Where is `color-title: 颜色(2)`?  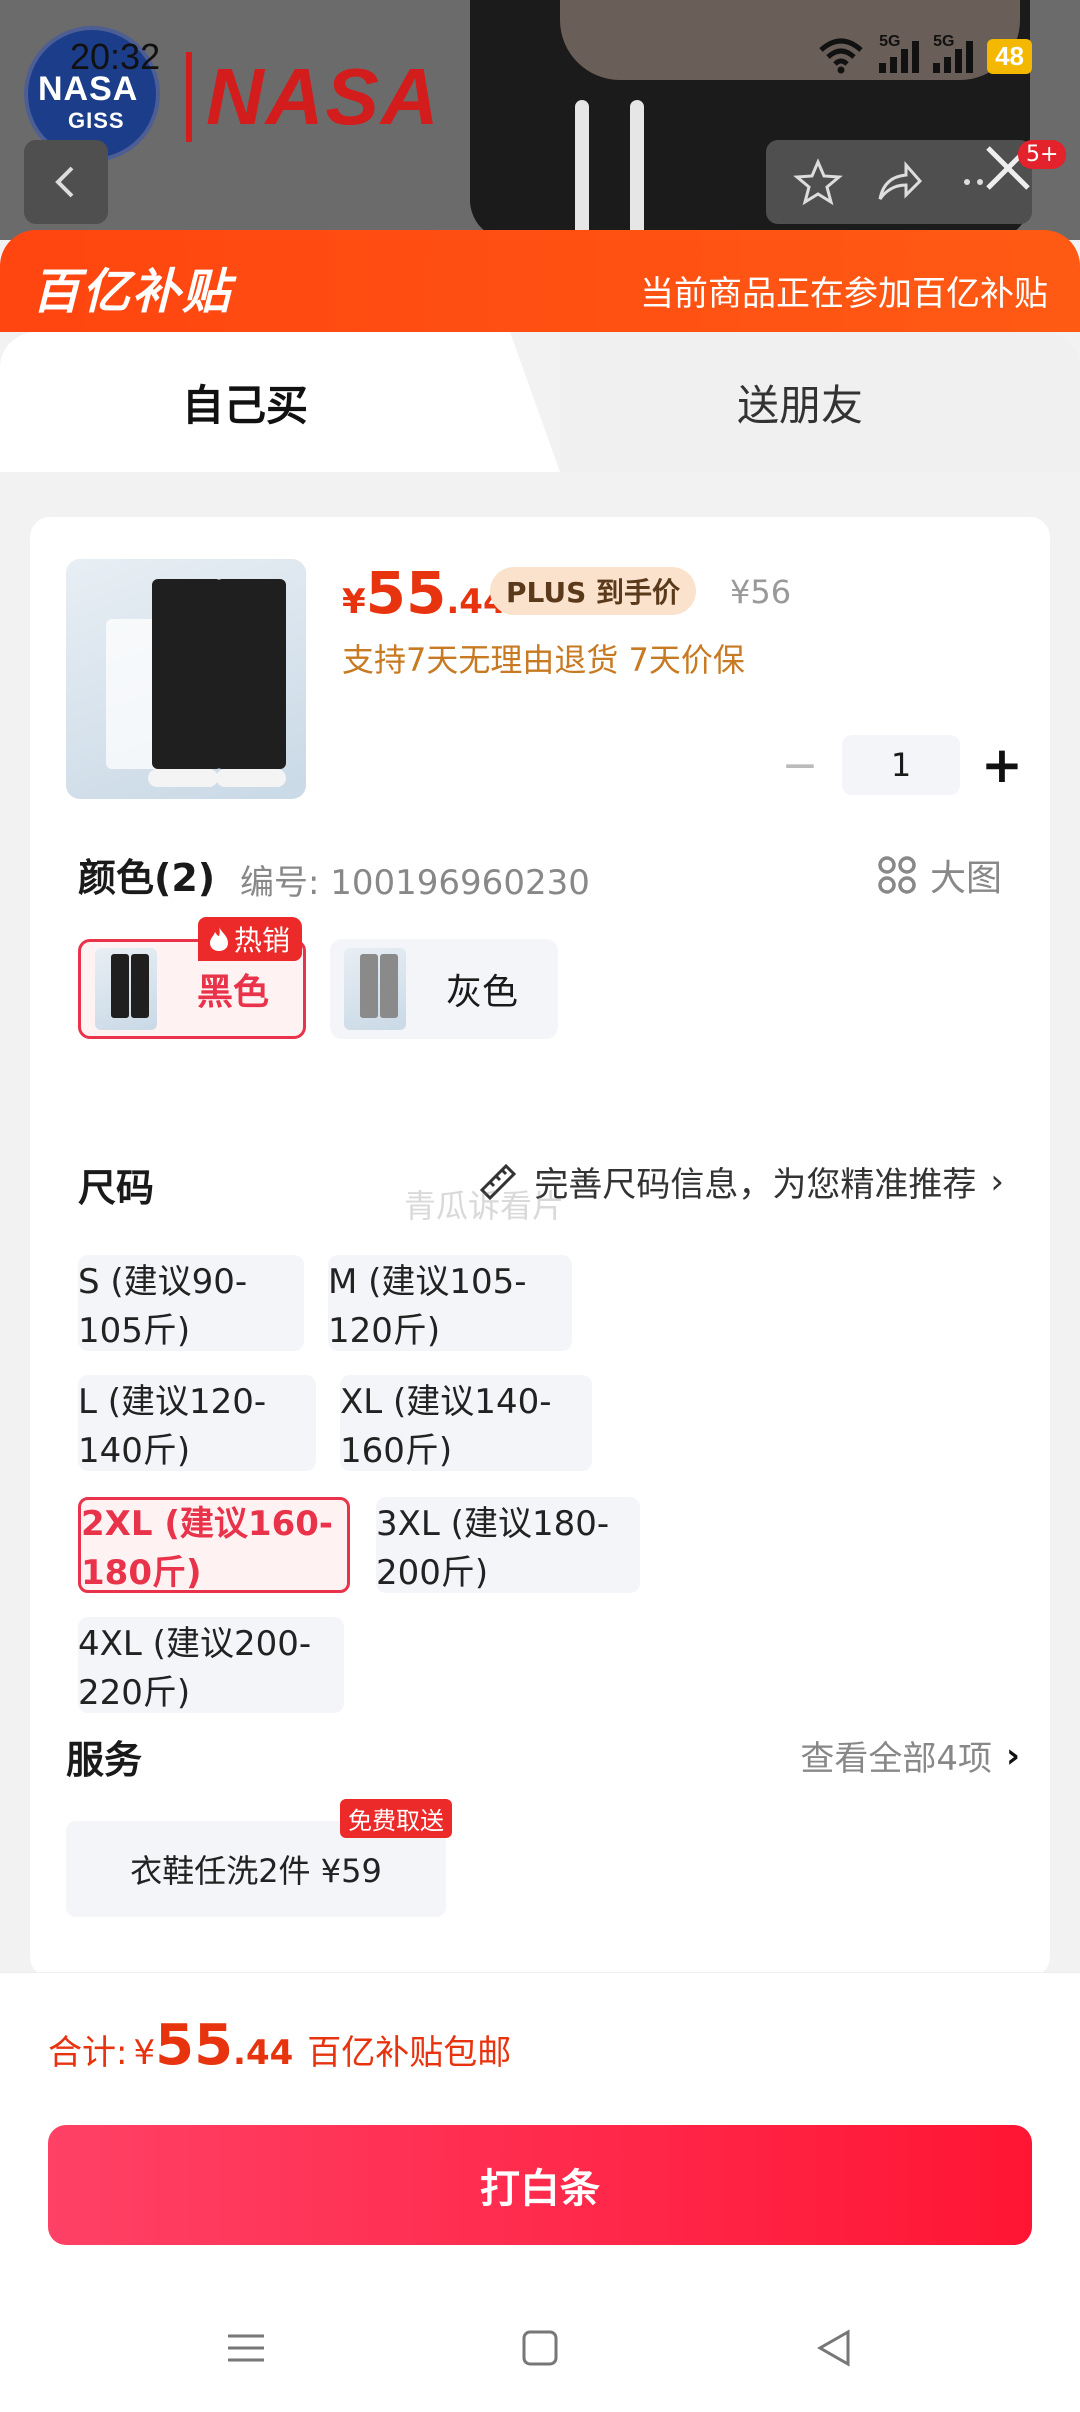
color-title: 颜色(2) is located at coordinates (147, 878).